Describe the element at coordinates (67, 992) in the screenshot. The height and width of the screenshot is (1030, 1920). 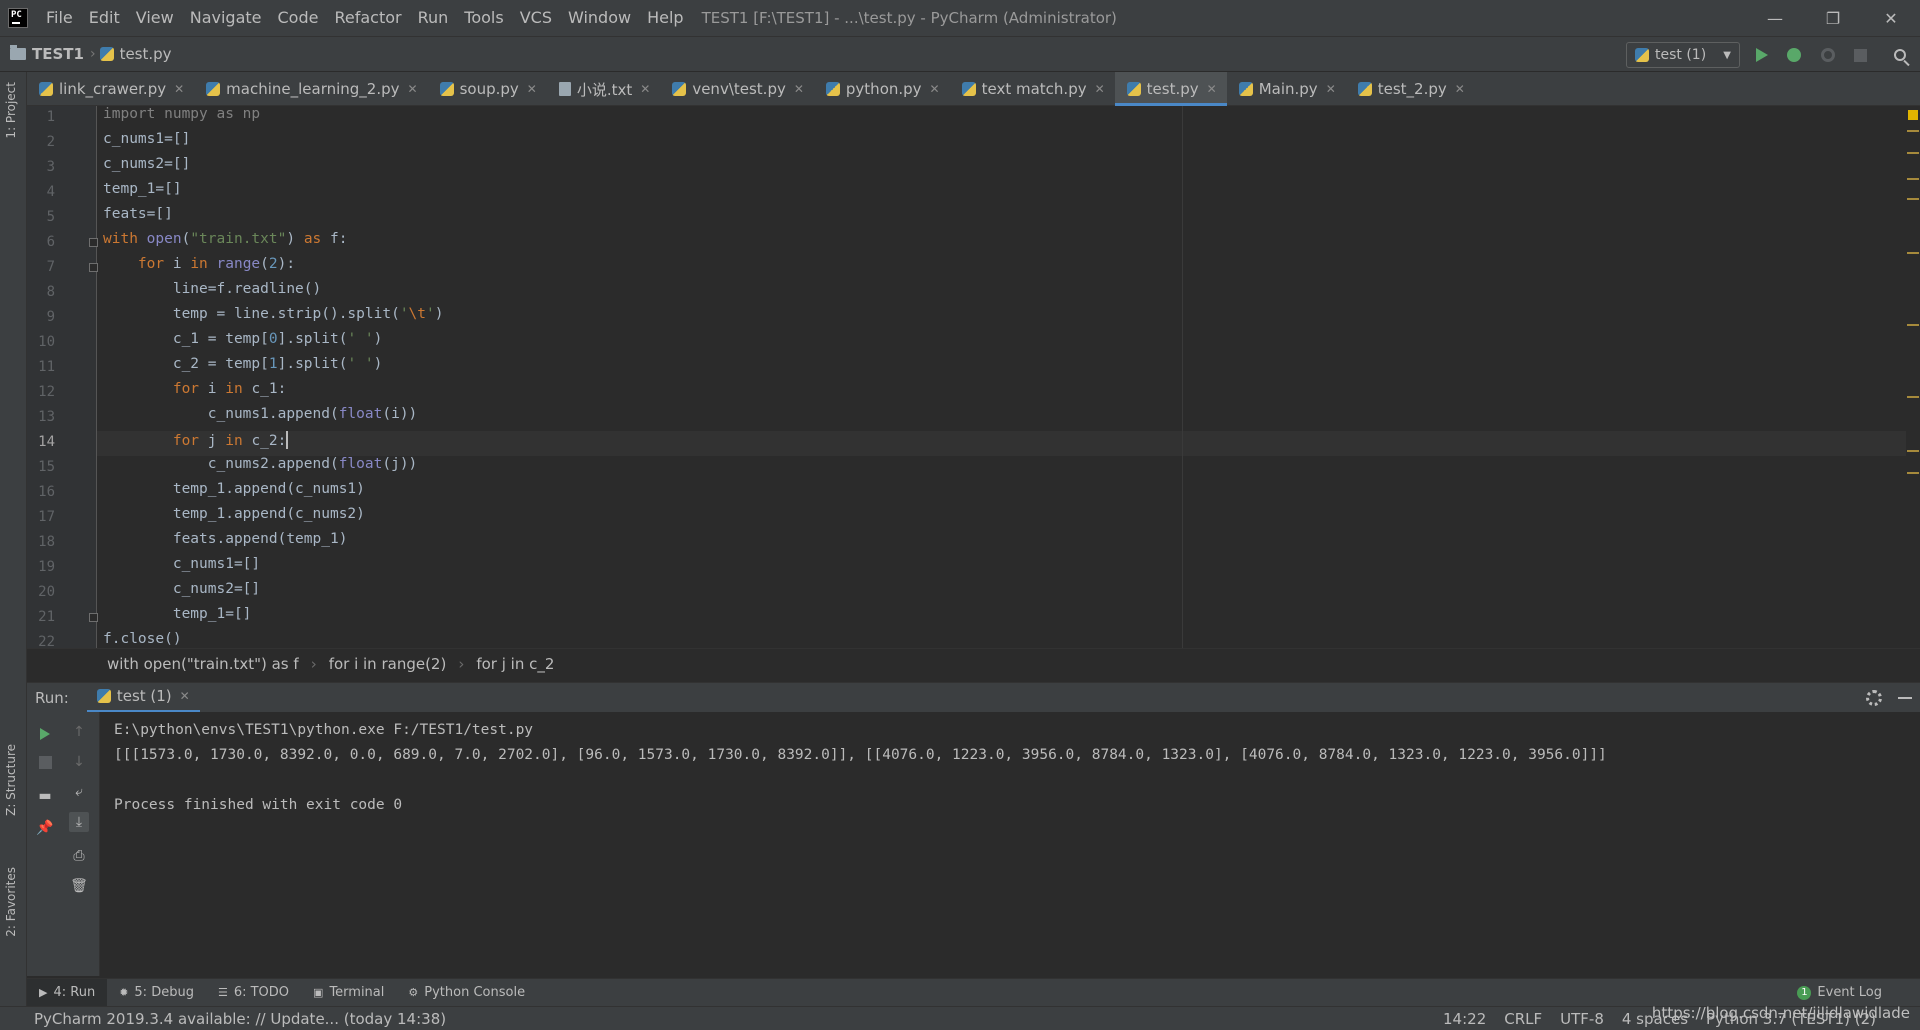
I see `tool-window-run: ▶ 4: Run` at that location.